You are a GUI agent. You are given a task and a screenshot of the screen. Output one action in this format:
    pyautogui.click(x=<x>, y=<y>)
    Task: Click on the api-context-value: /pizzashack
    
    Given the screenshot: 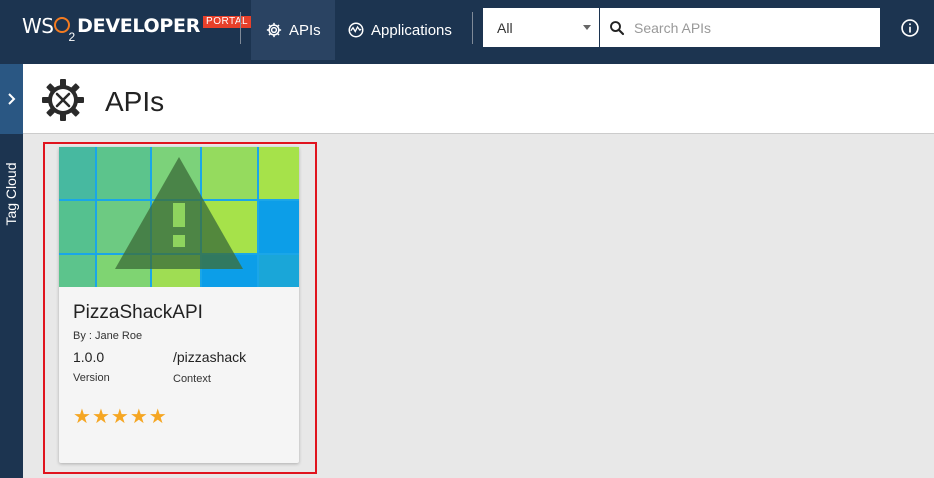 What is the action you would take?
    pyautogui.click(x=210, y=357)
    